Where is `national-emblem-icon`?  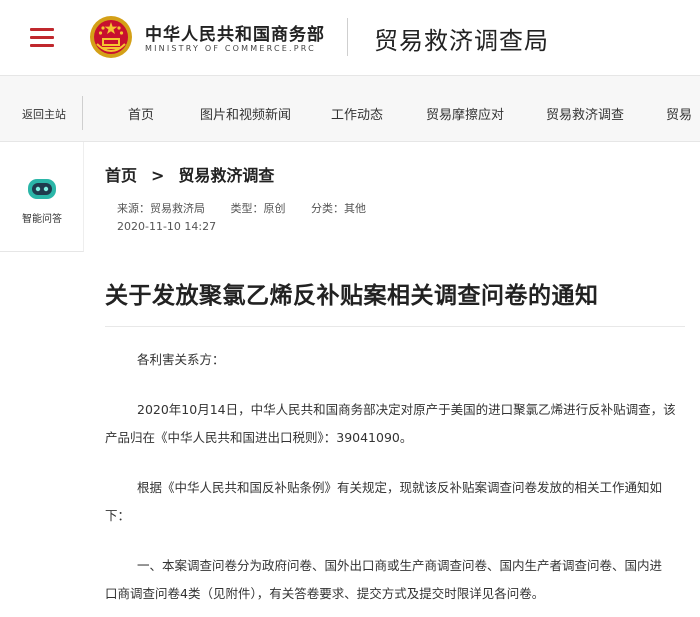
national-emblem-icon is located at coordinates (111, 37).